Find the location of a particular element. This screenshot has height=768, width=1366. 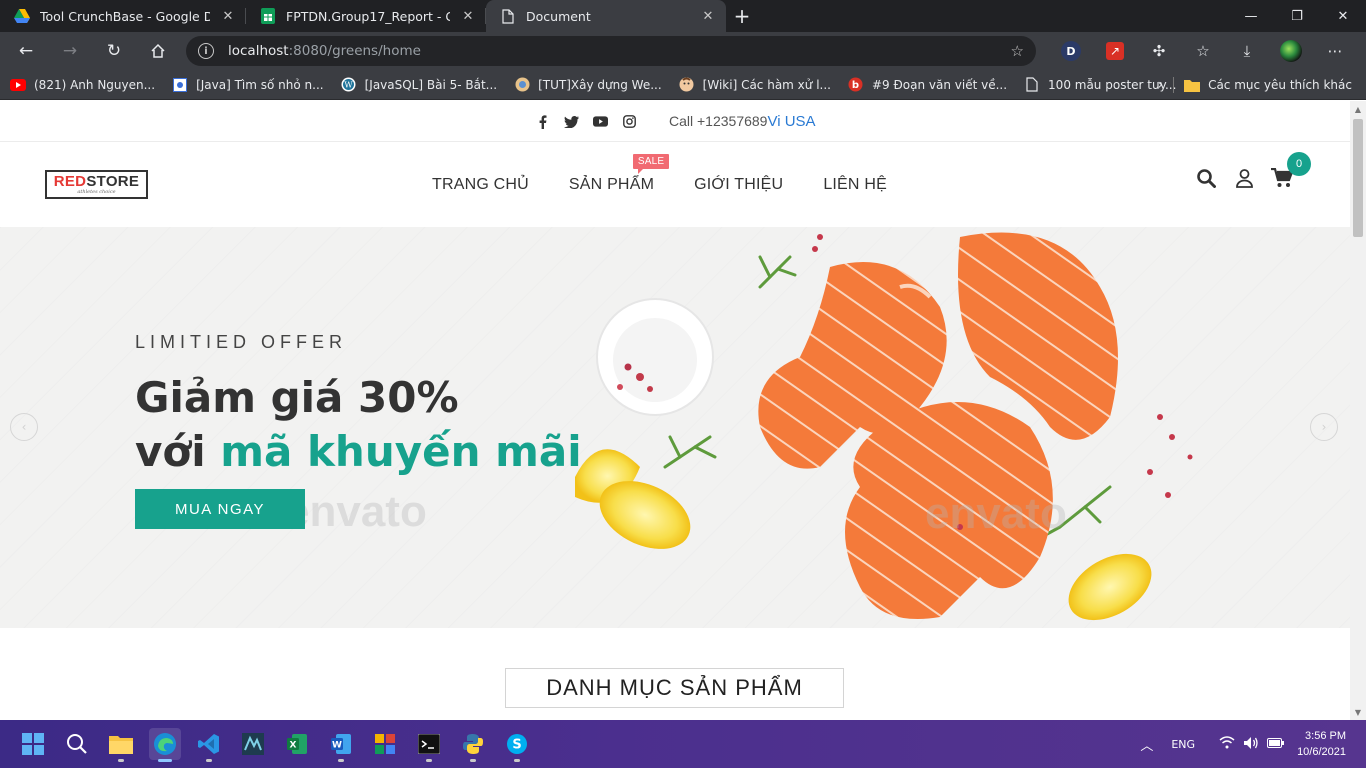

other-favorites: › Các mục yêu thích khác is located at coordinates (1254, 85).